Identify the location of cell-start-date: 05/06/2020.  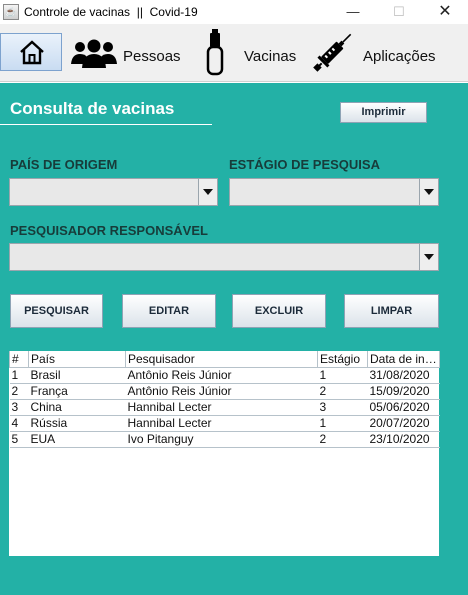
(403, 407).